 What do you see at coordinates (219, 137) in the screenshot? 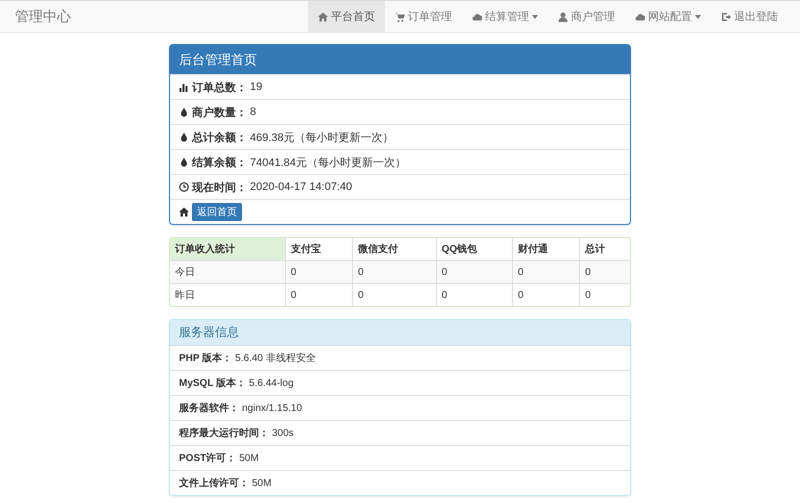
I see `stat-label: 总计余额：` at bounding box center [219, 137].